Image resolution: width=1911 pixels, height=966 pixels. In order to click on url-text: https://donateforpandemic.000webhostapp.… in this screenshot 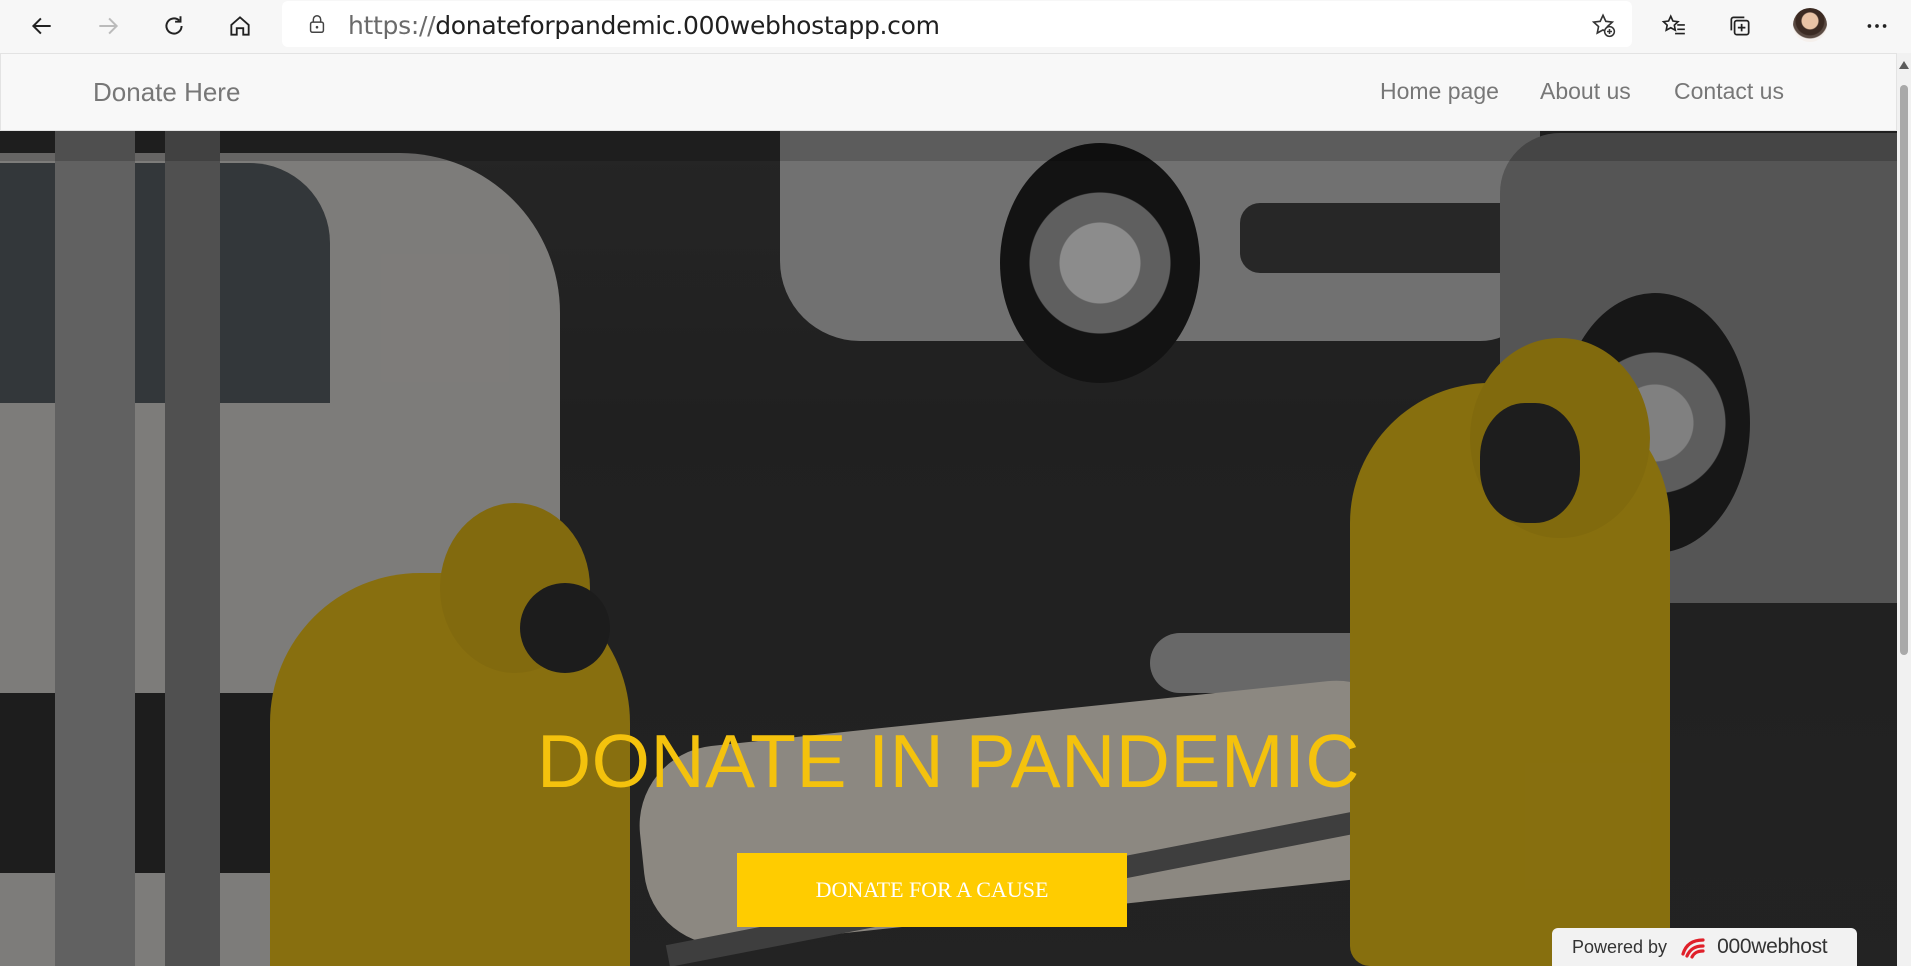, I will do `click(644, 25)`.